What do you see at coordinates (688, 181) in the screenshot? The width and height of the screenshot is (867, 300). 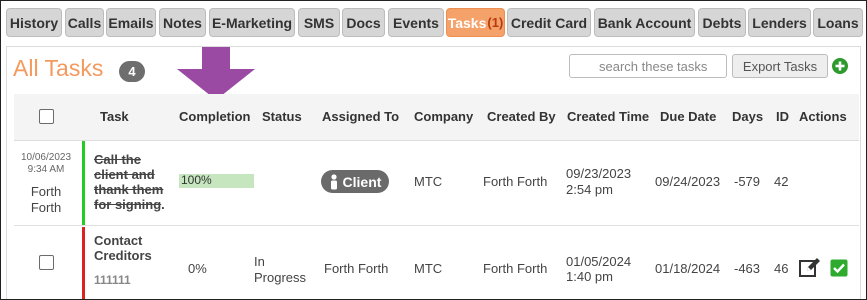 I see `due-date: 09/24/2023` at bounding box center [688, 181].